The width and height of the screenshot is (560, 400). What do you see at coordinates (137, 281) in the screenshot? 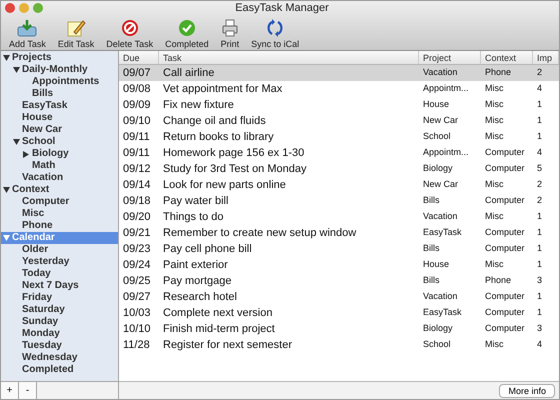
I see `table-cell-text: 09/25` at bounding box center [137, 281].